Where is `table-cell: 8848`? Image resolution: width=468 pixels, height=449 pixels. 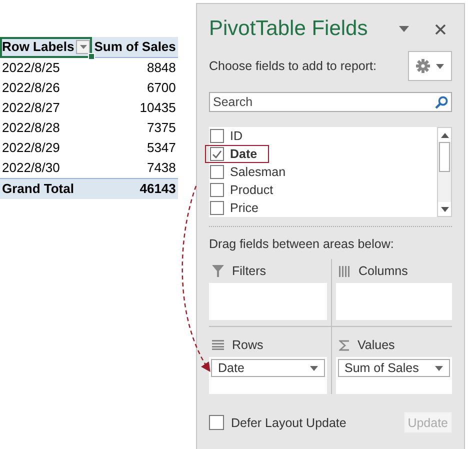
table-cell: 8848 is located at coordinates (135, 68).